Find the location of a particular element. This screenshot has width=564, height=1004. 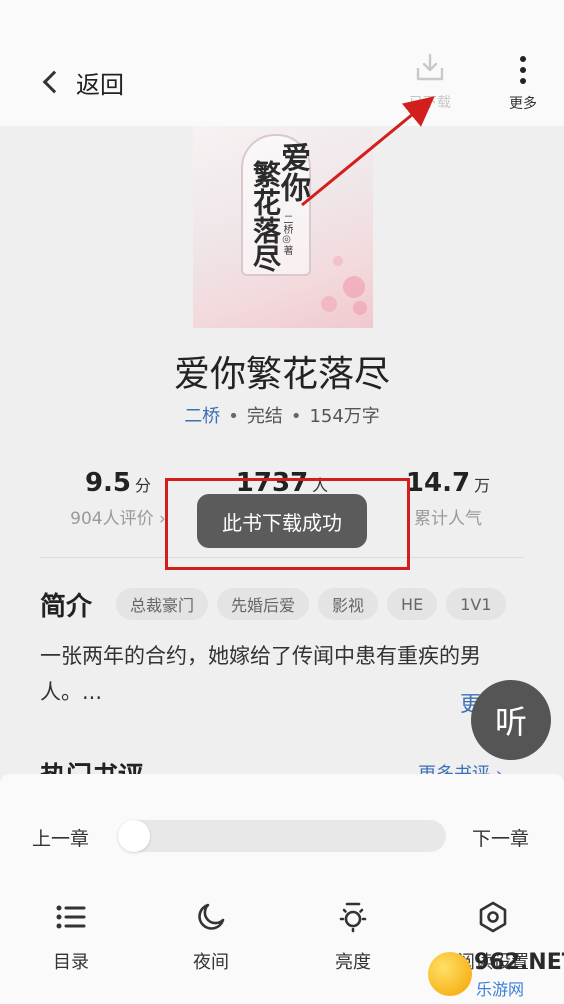

nav-night-label: 夜间 is located at coordinates (211, 962).